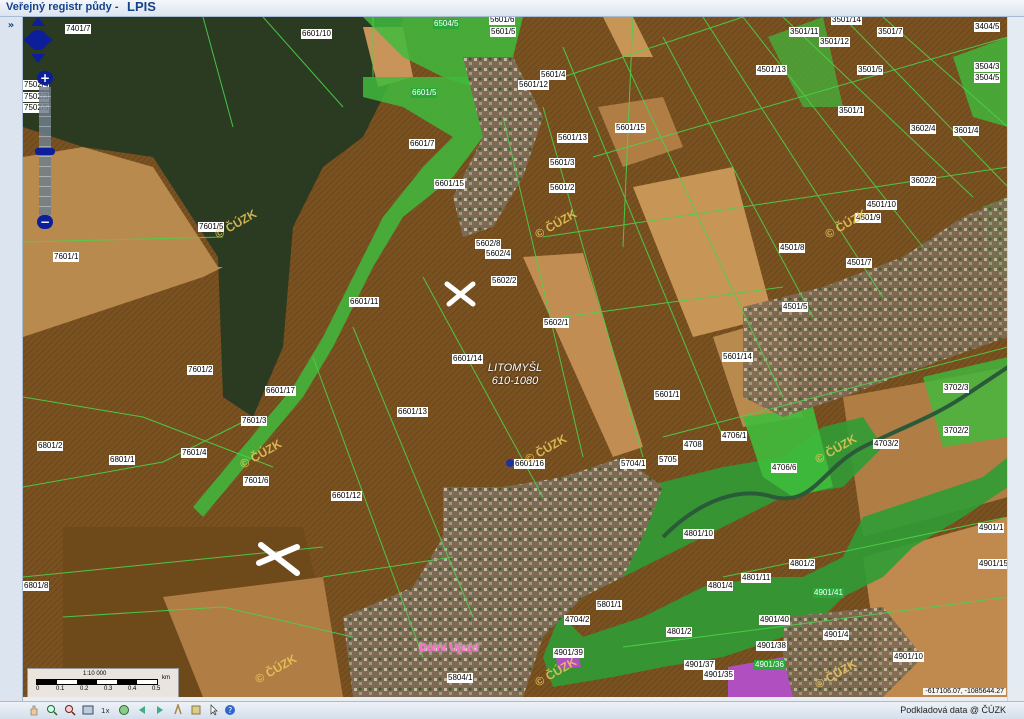 This screenshot has height=719, width=1024. What do you see at coordinates (667, 395) in the screenshot?
I see `parcel-label: 5601/1` at bounding box center [667, 395].